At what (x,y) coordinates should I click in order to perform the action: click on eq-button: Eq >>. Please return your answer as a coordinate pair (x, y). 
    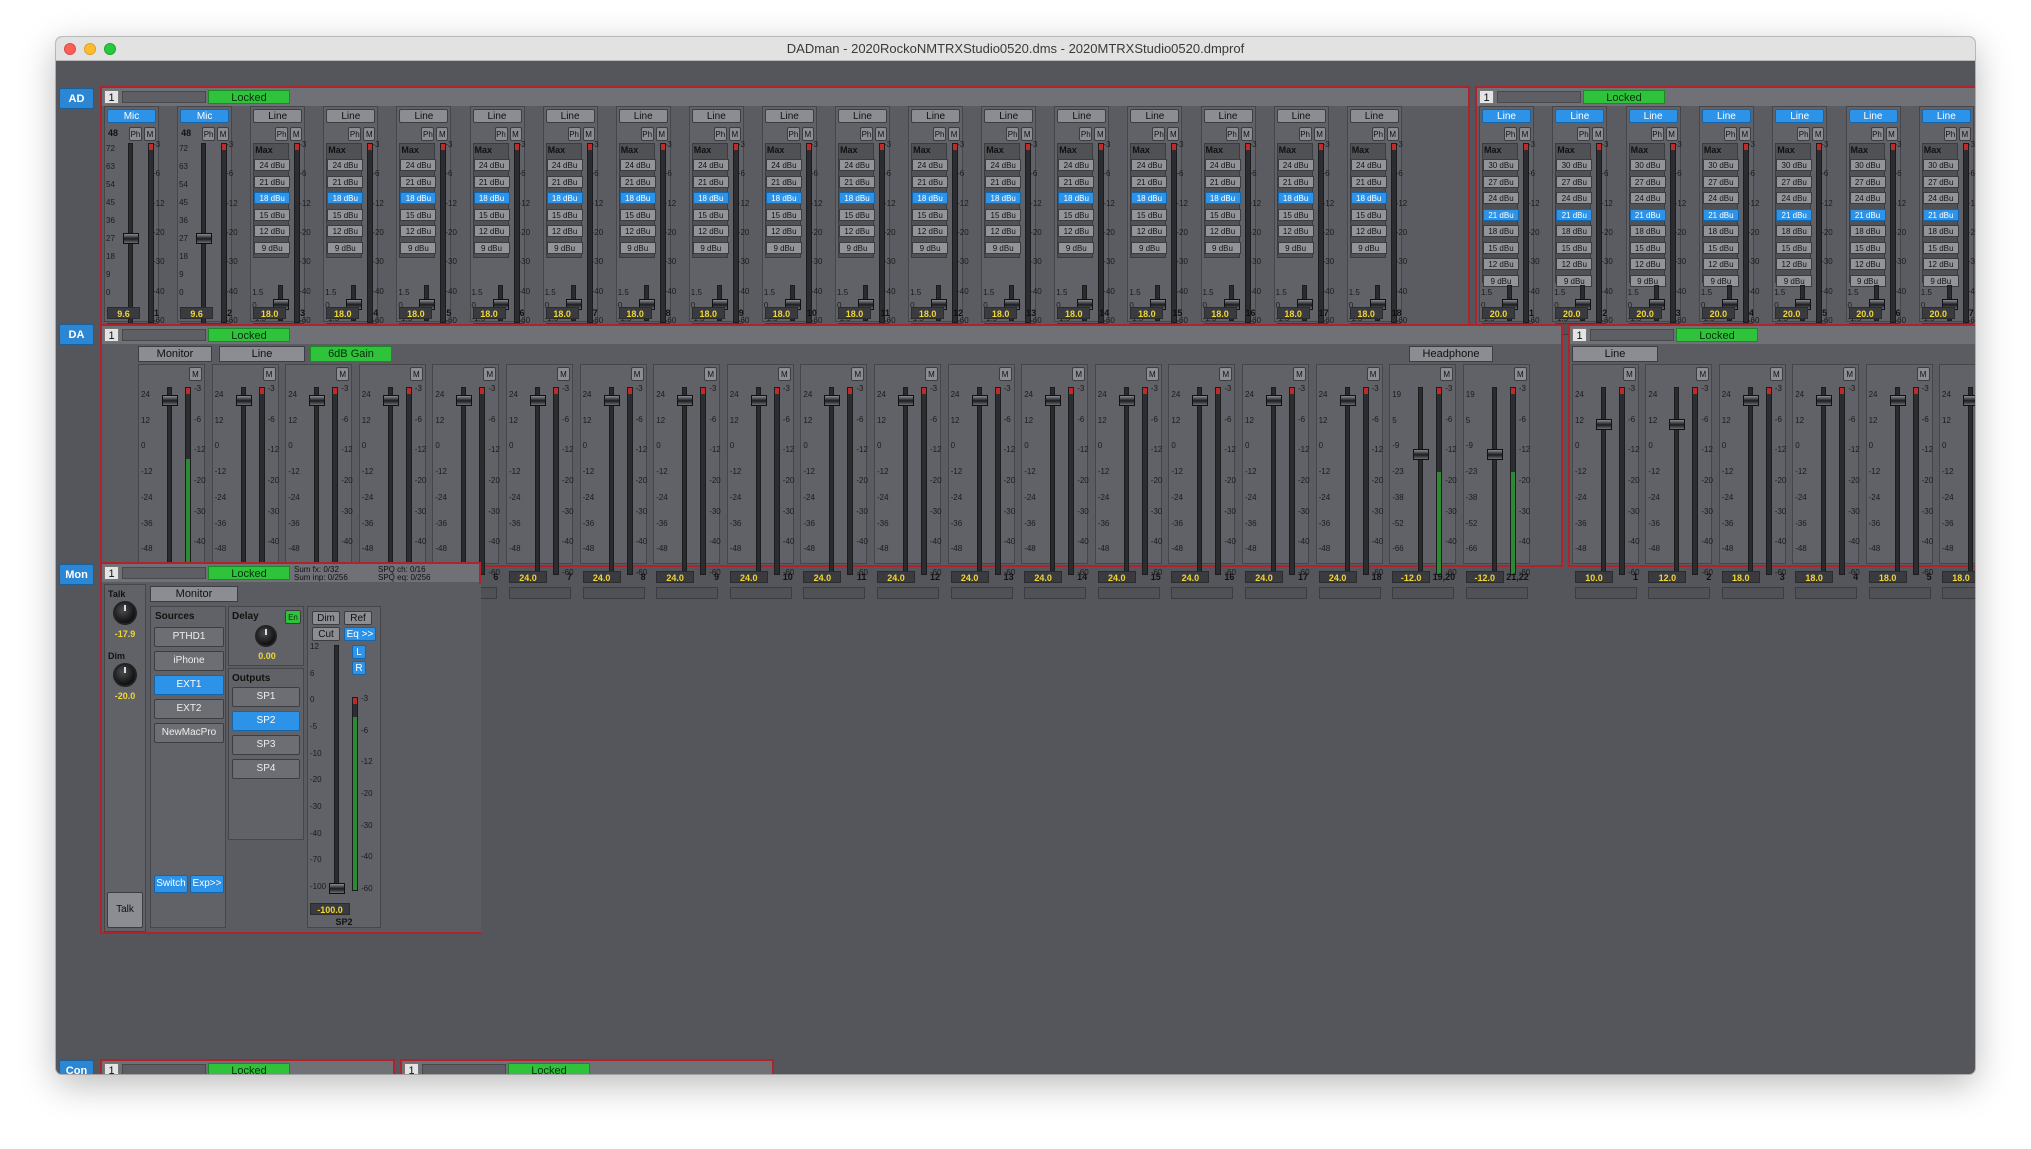
    Looking at the image, I should click on (360, 634).